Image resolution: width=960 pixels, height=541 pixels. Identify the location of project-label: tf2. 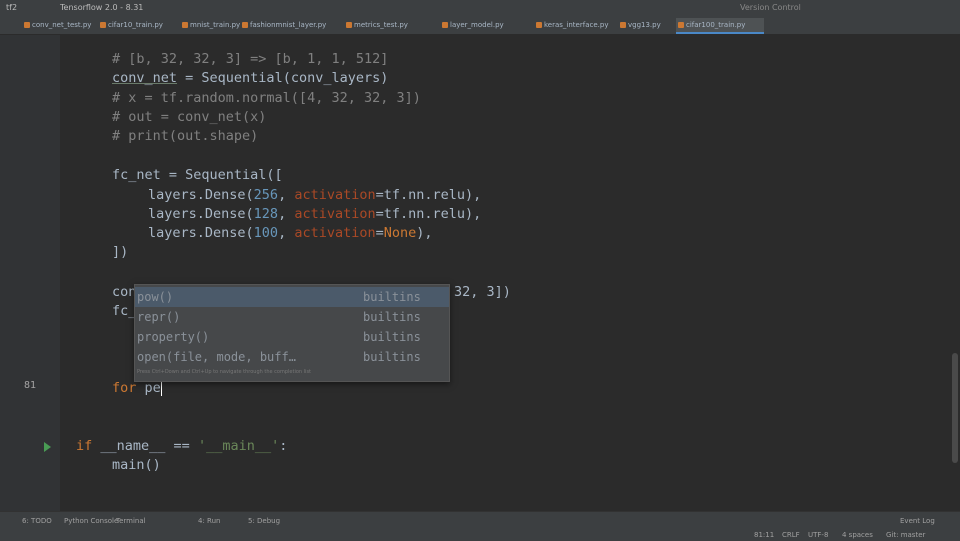
(12, 7).